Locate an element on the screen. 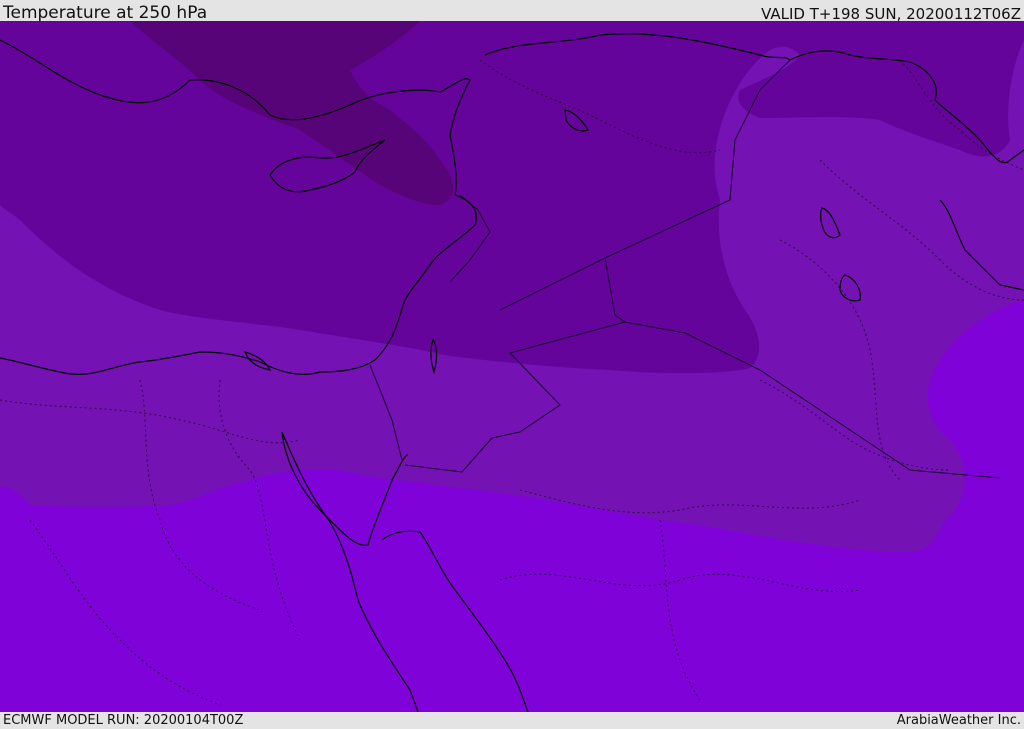  map-title: Temperature at 250 hPa is located at coordinates (105, 13).